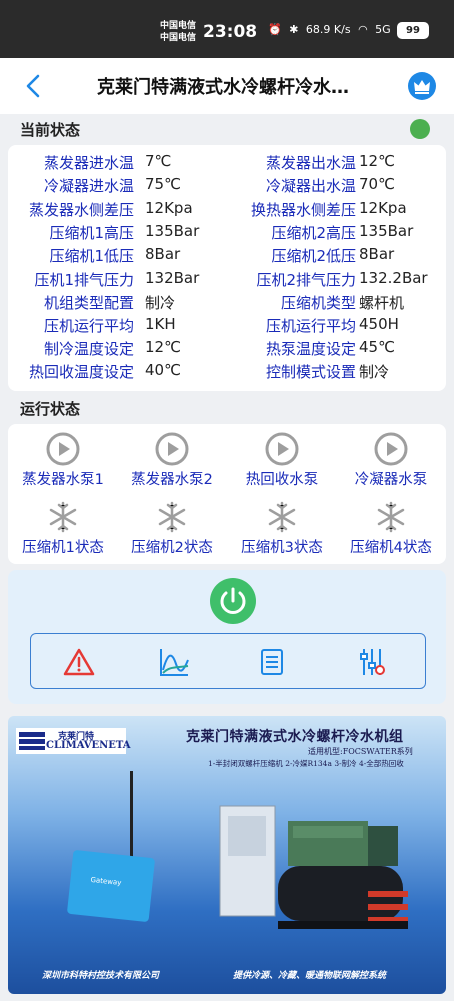  I want to click on pump-label: 蒸发器水泵2, so click(172, 480).